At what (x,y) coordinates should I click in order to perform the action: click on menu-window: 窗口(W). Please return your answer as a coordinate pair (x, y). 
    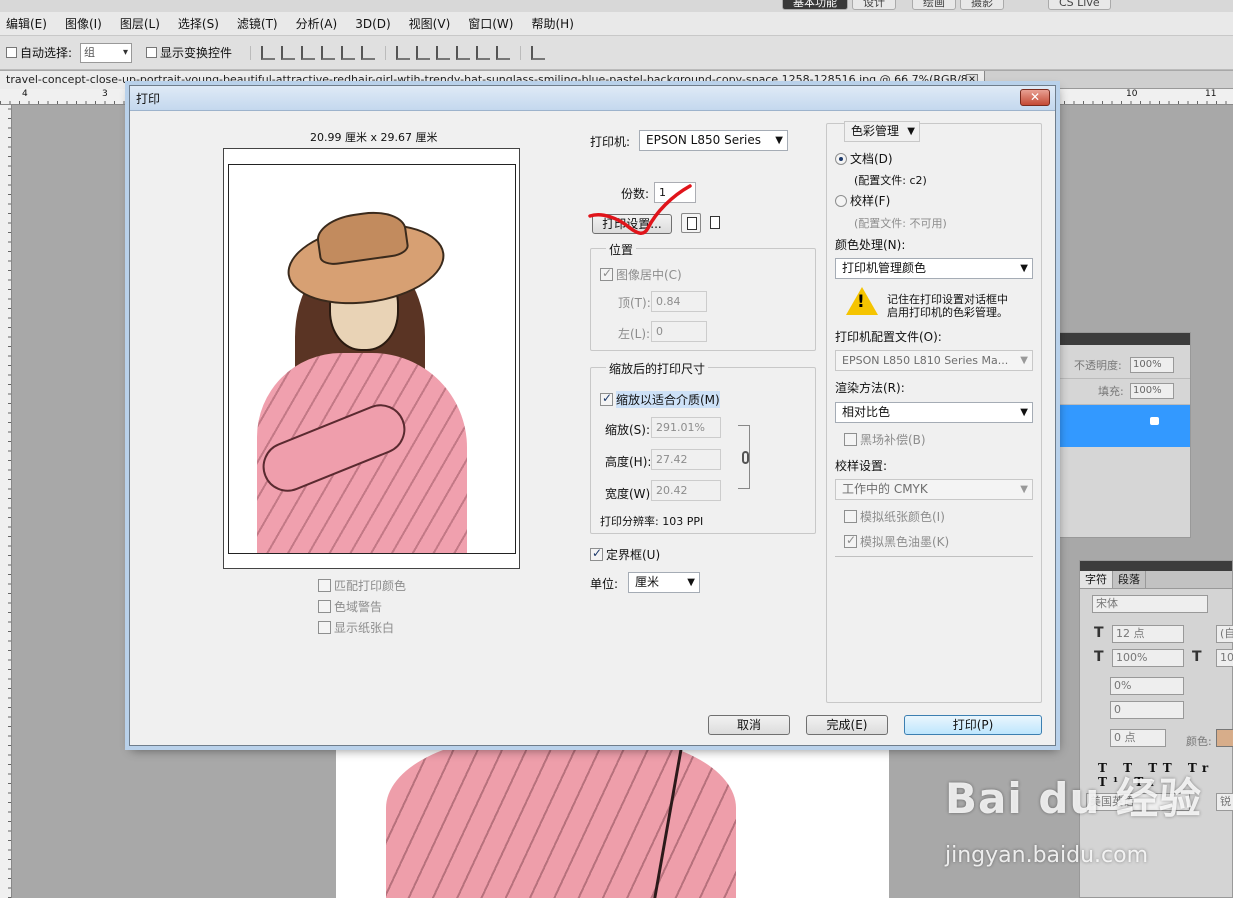
    Looking at the image, I should click on (490, 23).